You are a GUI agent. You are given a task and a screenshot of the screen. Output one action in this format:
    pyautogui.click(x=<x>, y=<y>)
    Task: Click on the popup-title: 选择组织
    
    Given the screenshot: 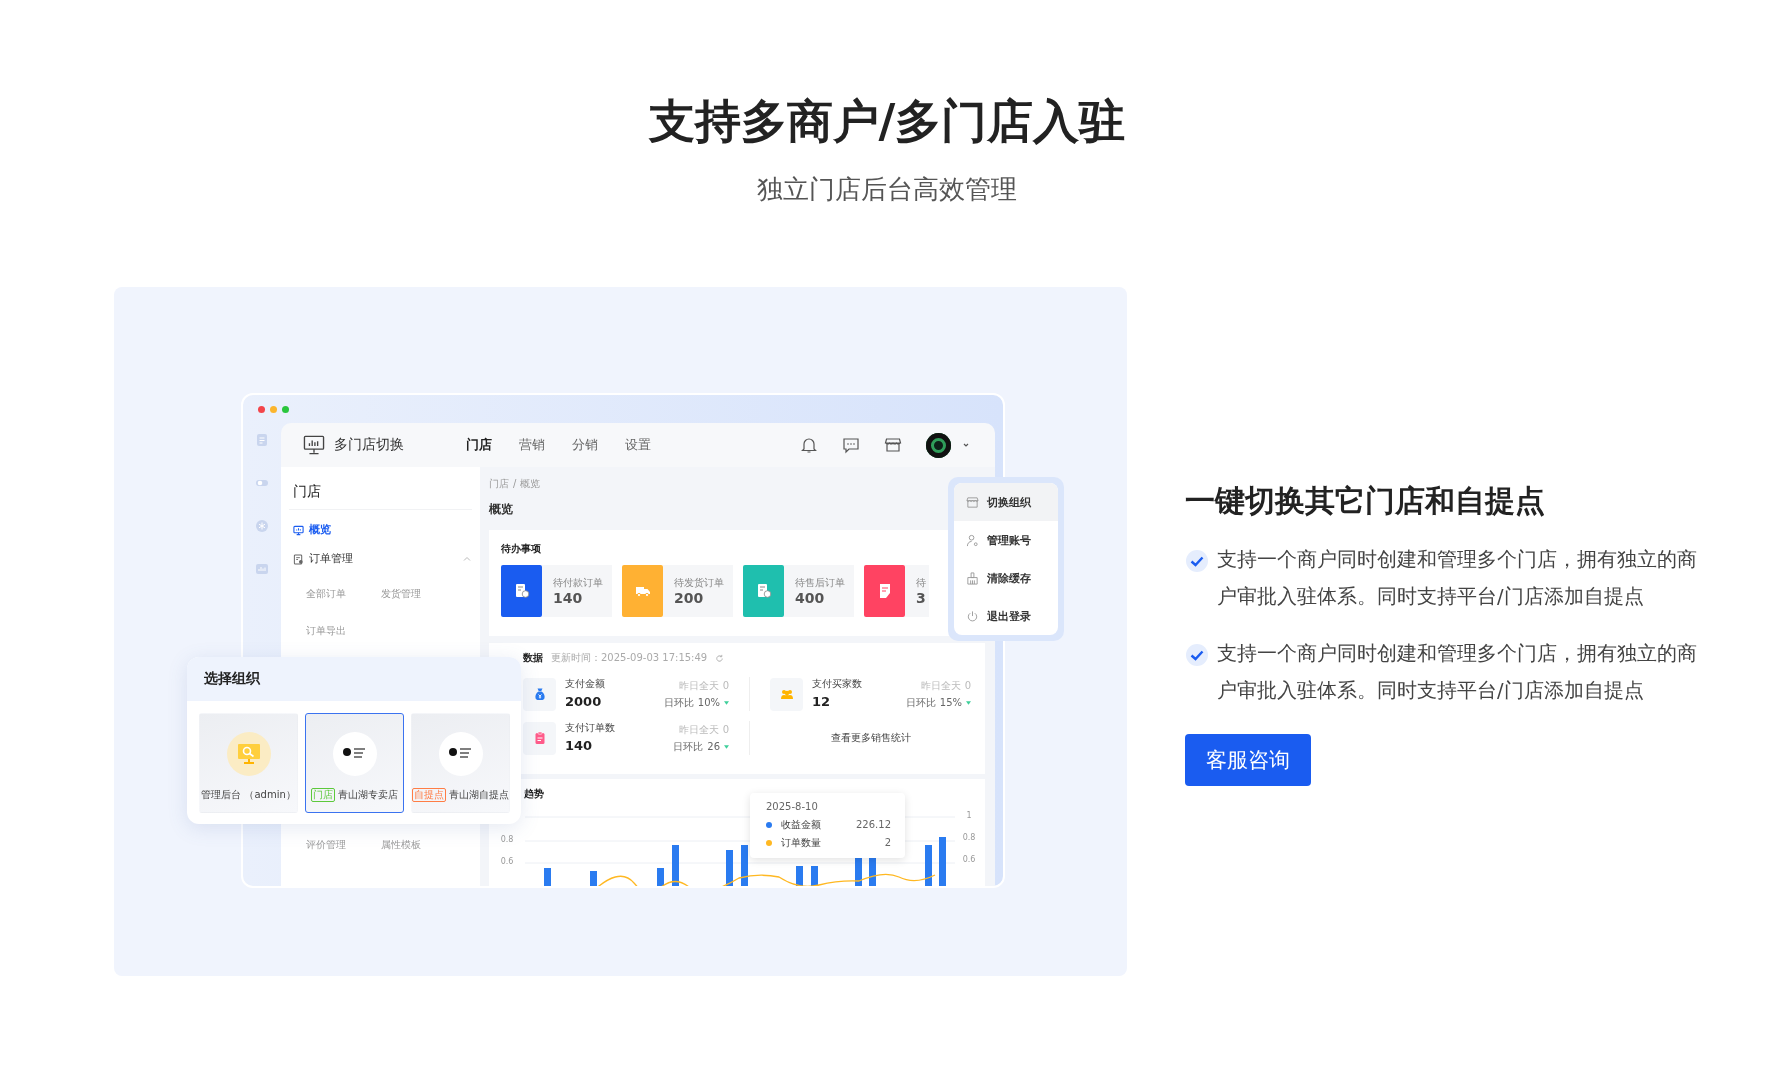 What is the action you would take?
    pyautogui.click(x=232, y=679)
    